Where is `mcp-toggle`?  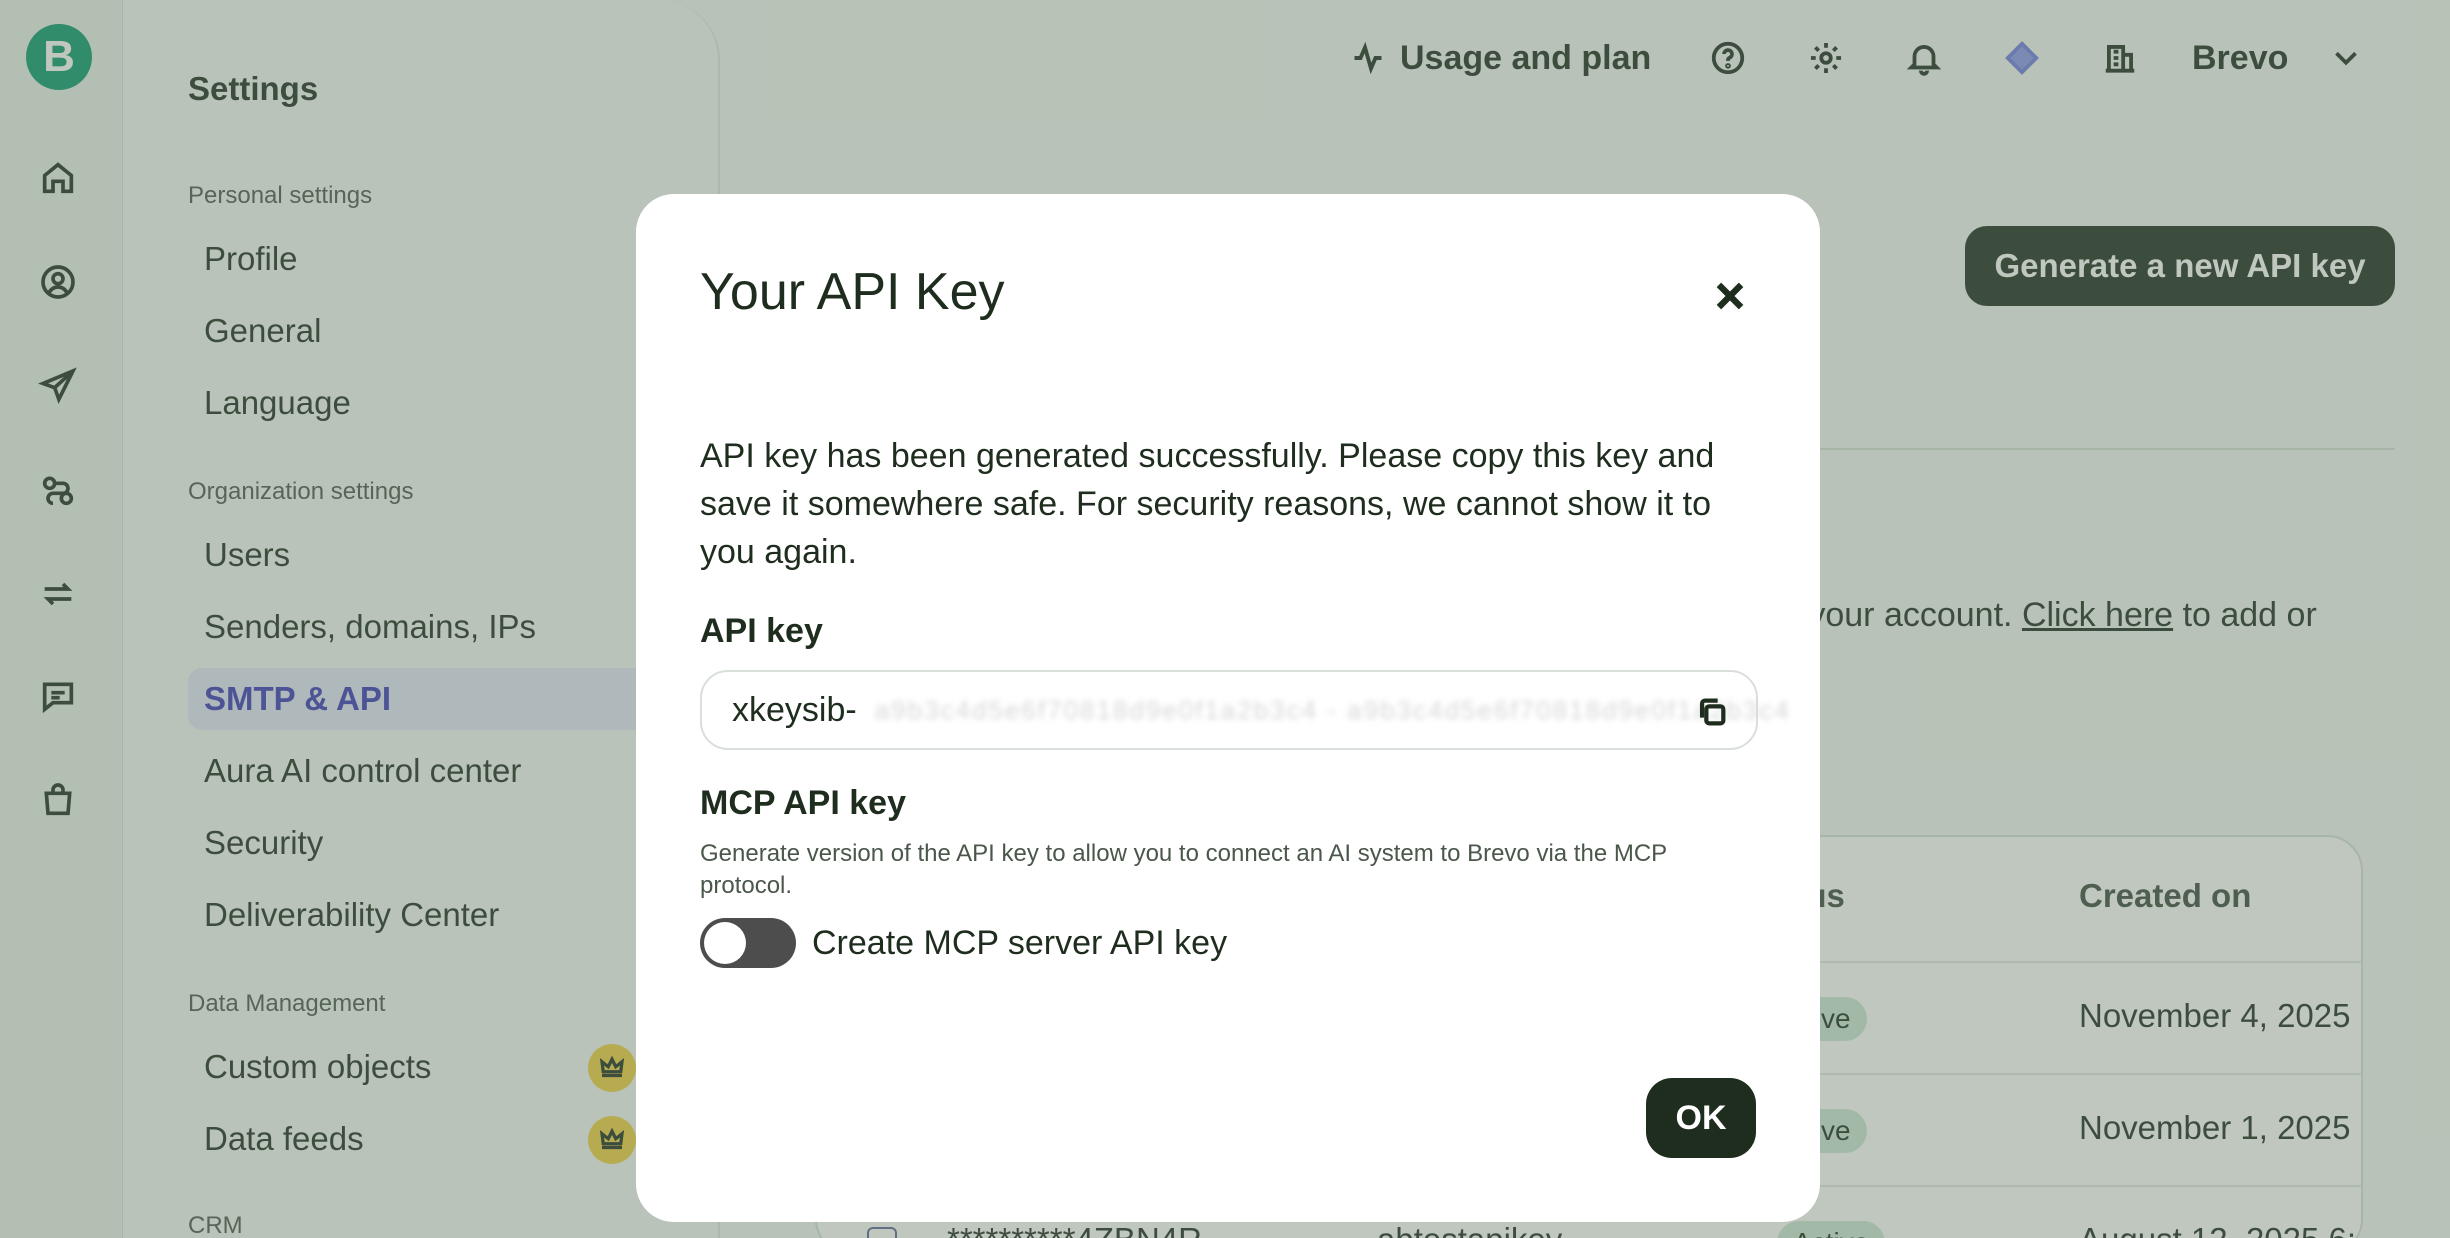
mcp-toggle is located at coordinates (748, 943).